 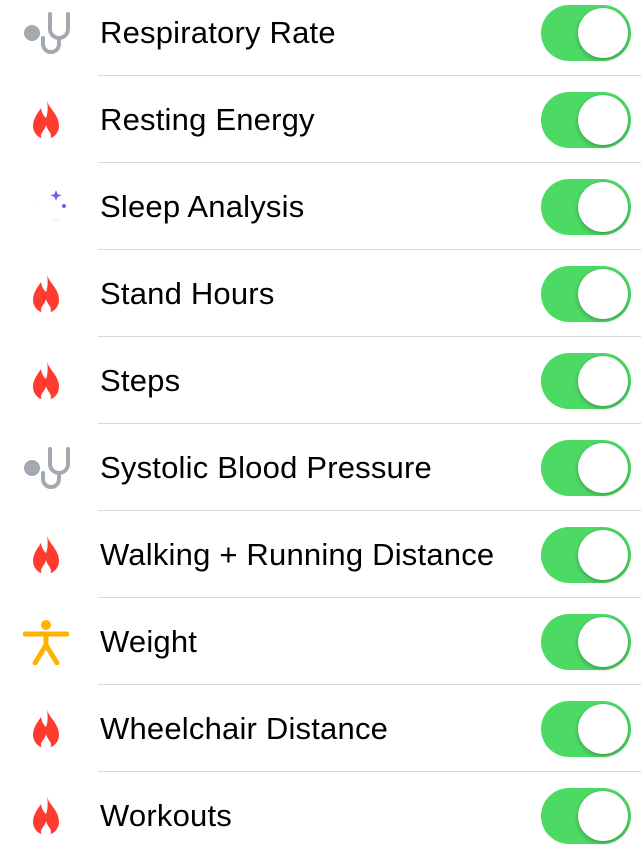 I want to click on list-item-wheelchair-distance: Wheelchair Distance, so click(x=320, y=728).